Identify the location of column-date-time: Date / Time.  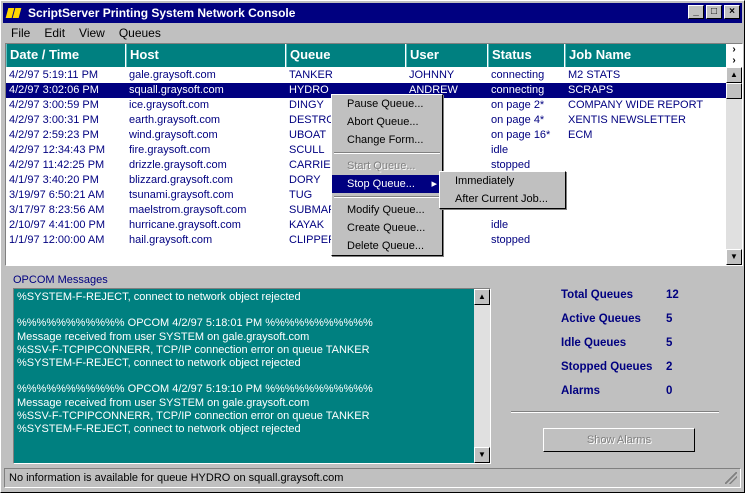
(66, 55).